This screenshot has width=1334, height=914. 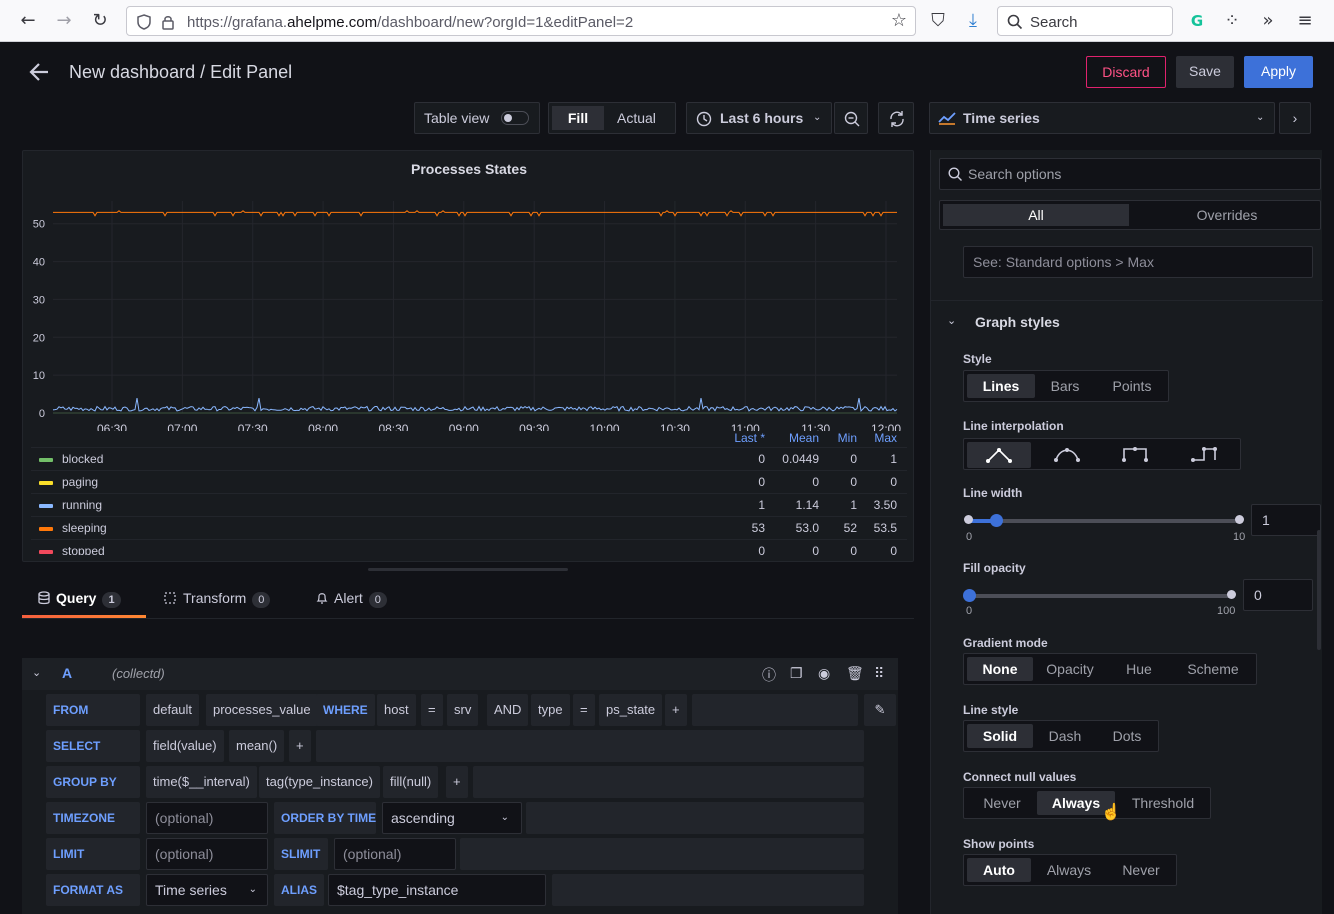 What do you see at coordinates (257, 746) in the screenshot?
I see `select-aggregation: mean()` at bounding box center [257, 746].